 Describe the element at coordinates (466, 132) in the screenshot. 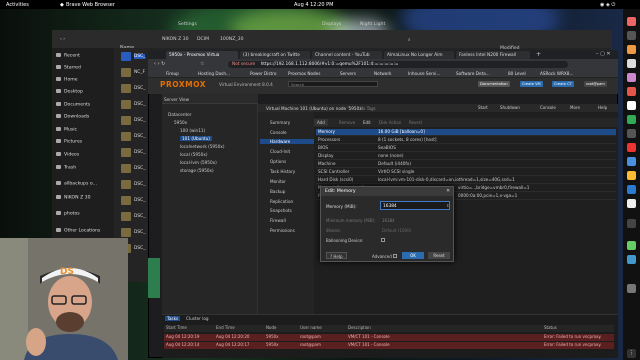

I see `hardware-row: Memory 16.00 GiB [balloon=0]` at that location.